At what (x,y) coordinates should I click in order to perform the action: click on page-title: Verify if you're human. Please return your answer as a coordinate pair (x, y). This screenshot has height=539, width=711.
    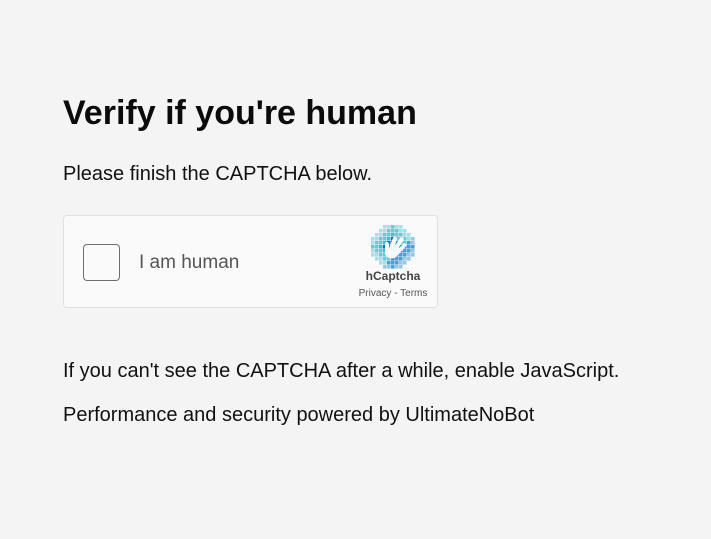
    Looking at the image, I should click on (240, 113).